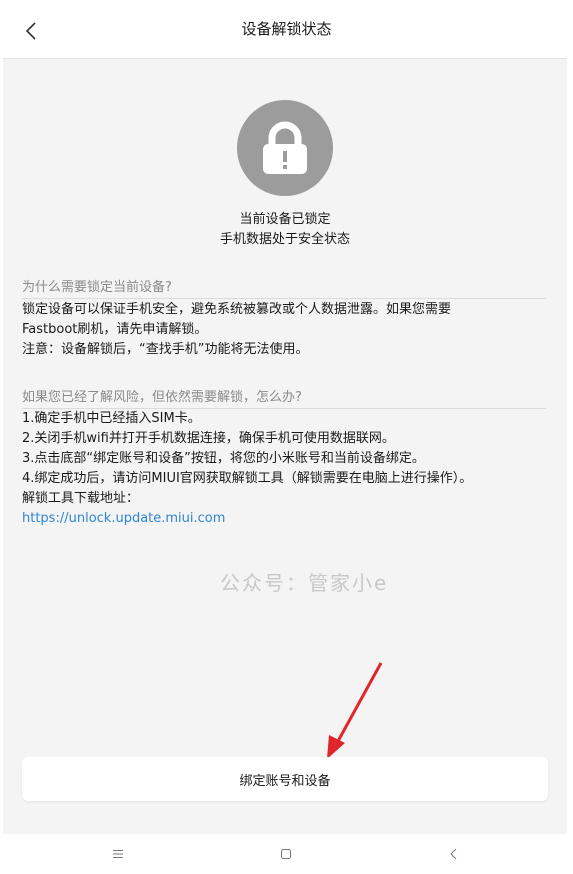  What do you see at coordinates (165, 349) in the screenshot?
I see `section-why-line: 注意：设备解锁后，“查找手机”功能将无法使用。` at bounding box center [165, 349].